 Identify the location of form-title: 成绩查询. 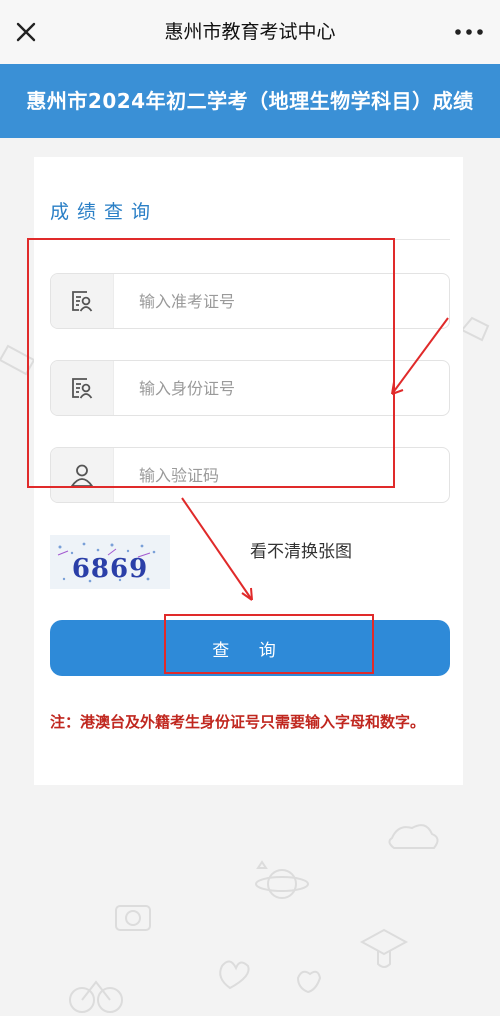
(104, 212).